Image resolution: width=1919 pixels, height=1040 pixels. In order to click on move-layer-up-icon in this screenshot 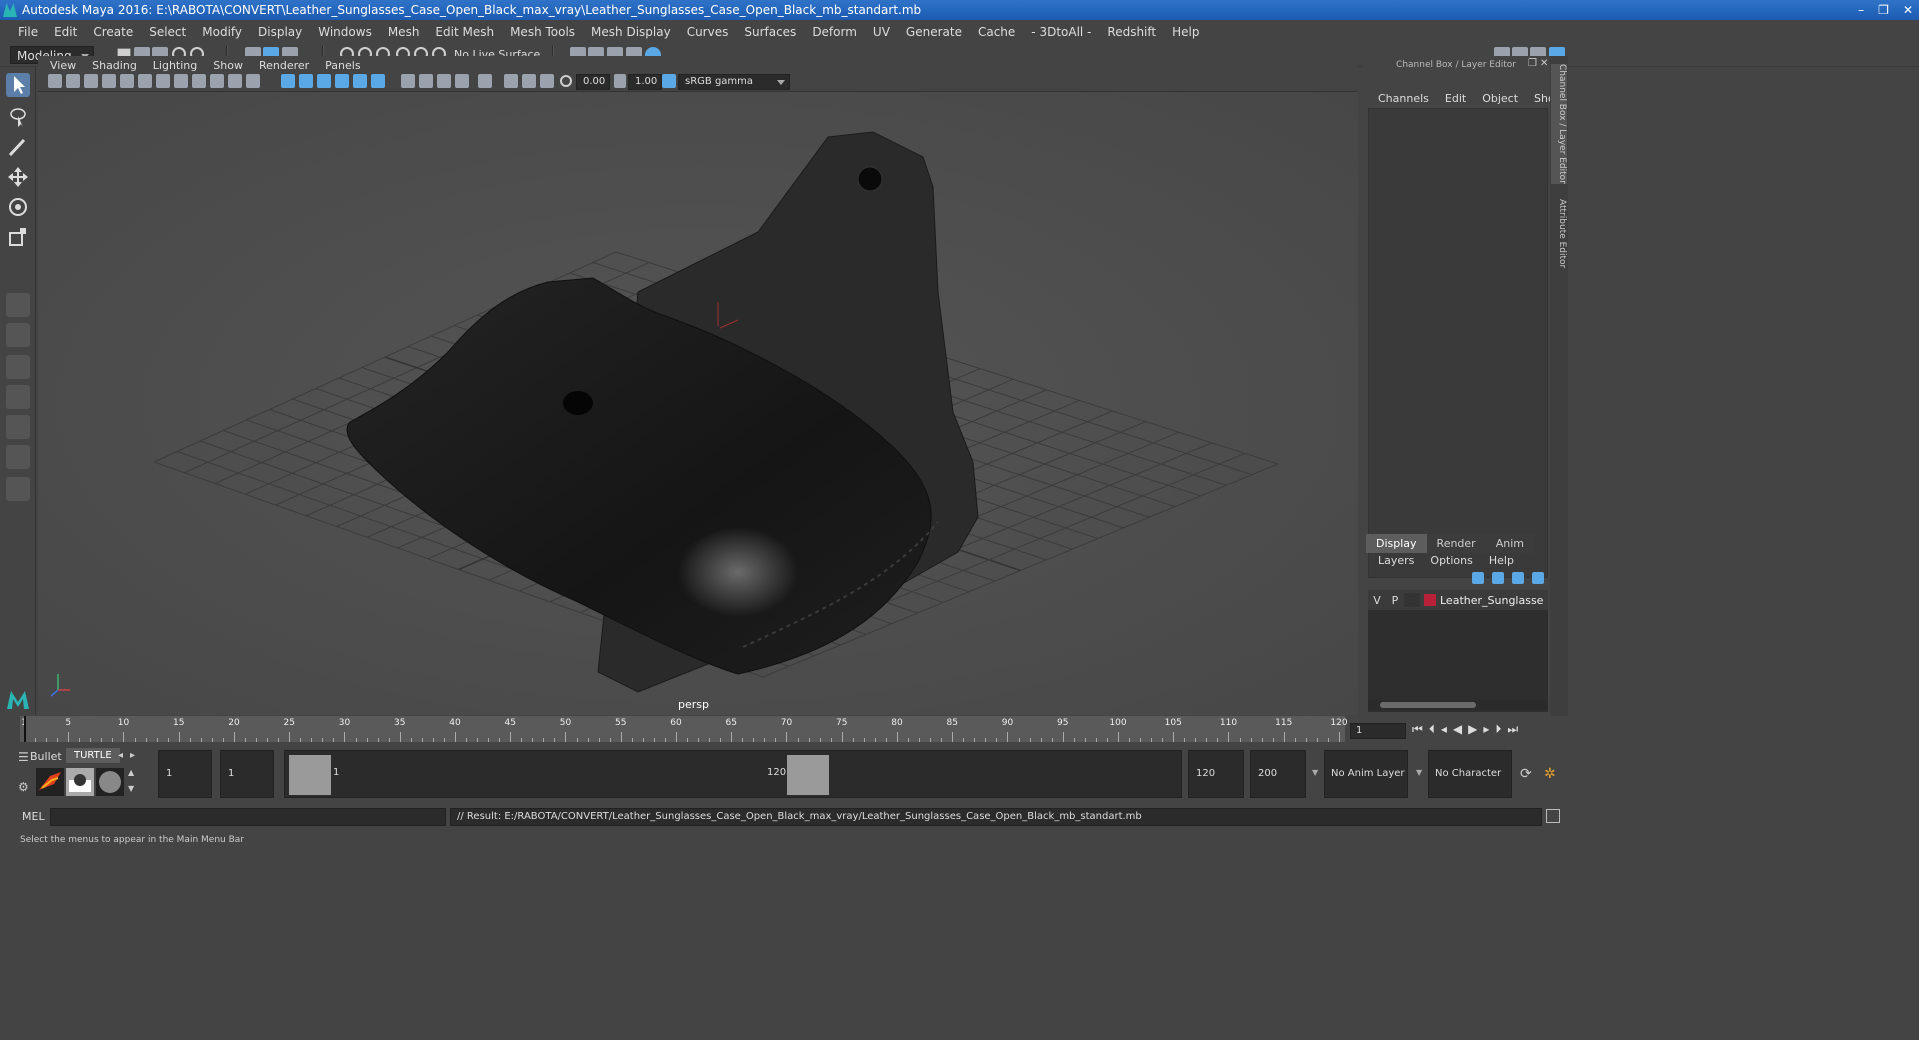, I will do `click(1478, 578)`.